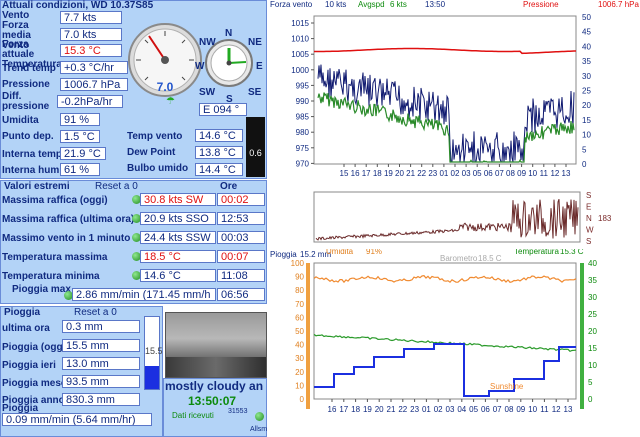 The height and width of the screenshot is (437, 640). What do you see at coordinates (51, 276) in the screenshot?
I see `extreme-label-4: Temperatura minima` at bounding box center [51, 276].